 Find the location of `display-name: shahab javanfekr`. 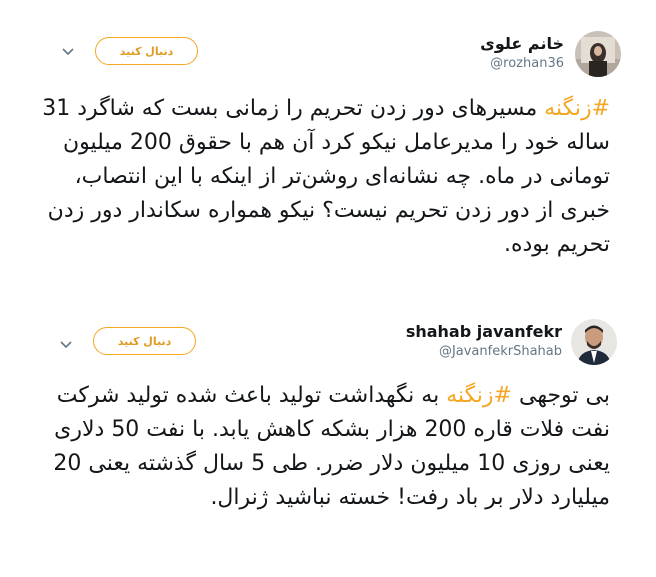

display-name: shahab javanfekr is located at coordinates (484, 331).